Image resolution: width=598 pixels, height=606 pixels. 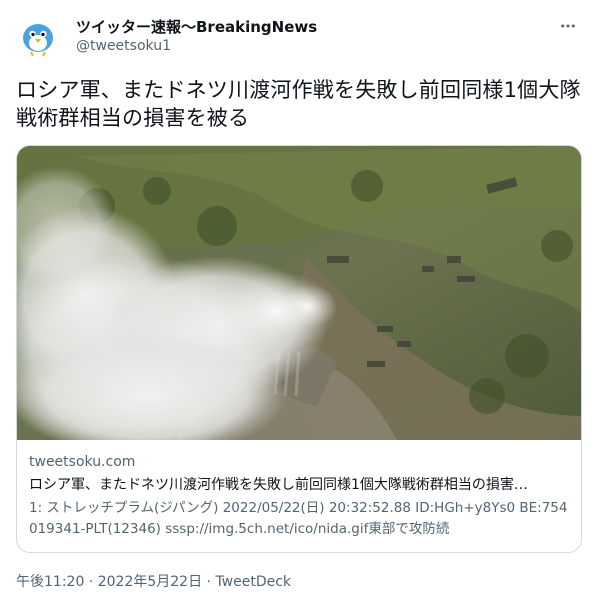 What do you see at coordinates (38, 36) in the screenshot?
I see `bird-mascot-icon` at bounding box center [38, 36].